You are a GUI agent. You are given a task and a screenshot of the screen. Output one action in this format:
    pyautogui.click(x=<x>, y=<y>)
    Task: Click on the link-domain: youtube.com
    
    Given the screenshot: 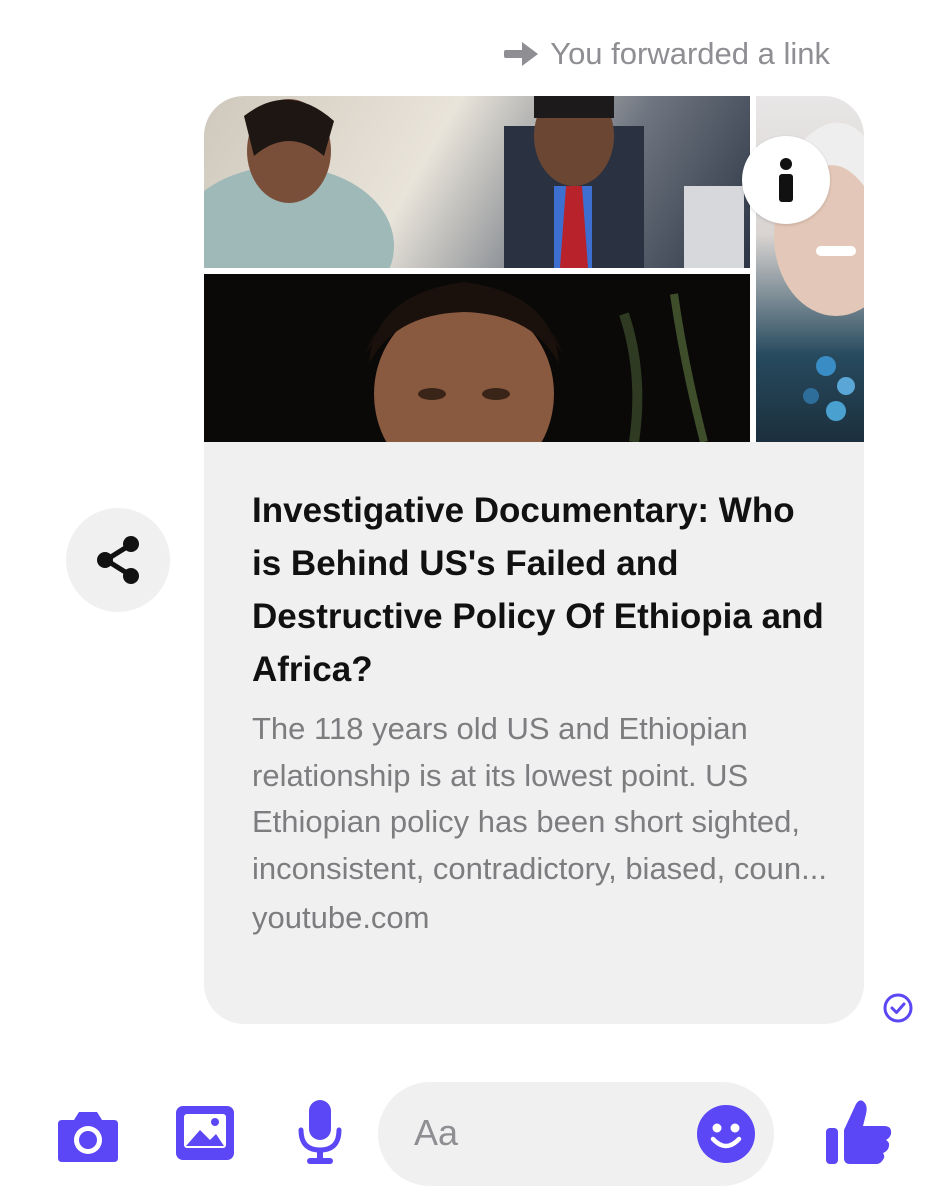 What is the action you would take?
    pyautogui.click(x=341, y=917)
    